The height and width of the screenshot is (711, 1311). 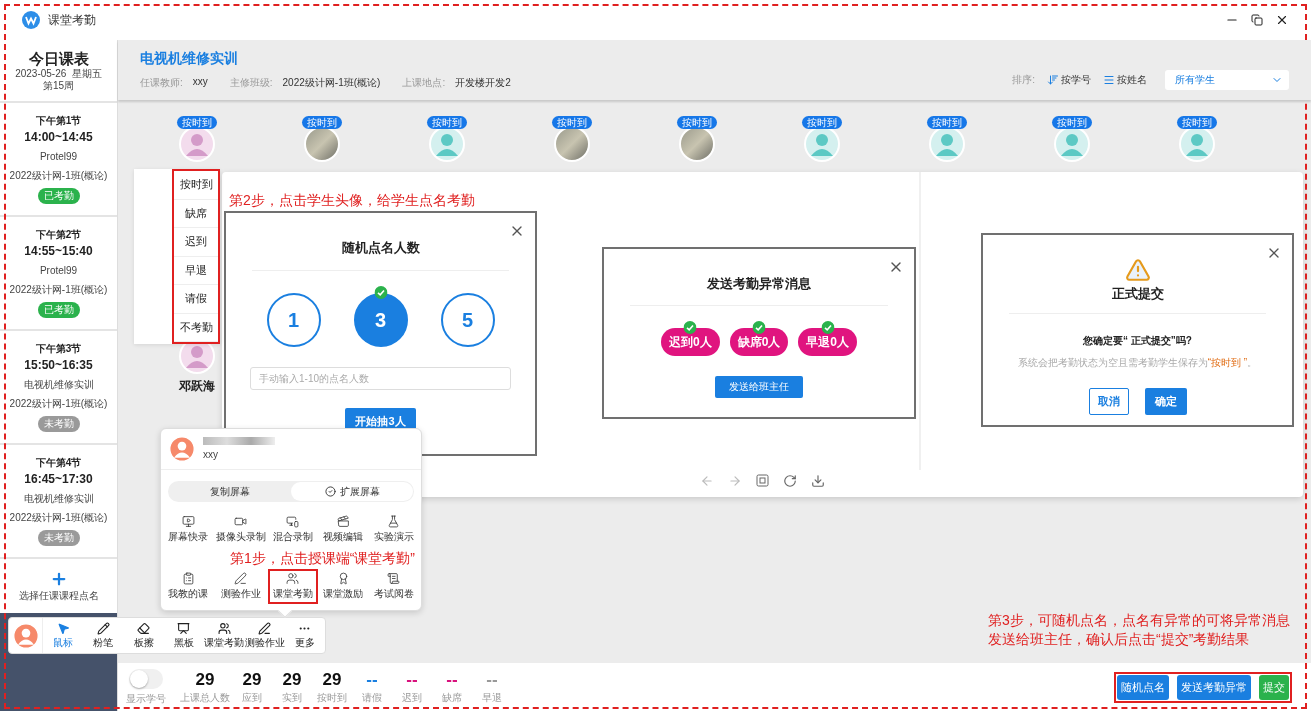 What do you see at coordinates (1227, 80) in the screenshot?
I see `student-filter-select: 所有学生` at bounding box center [1227, 80].